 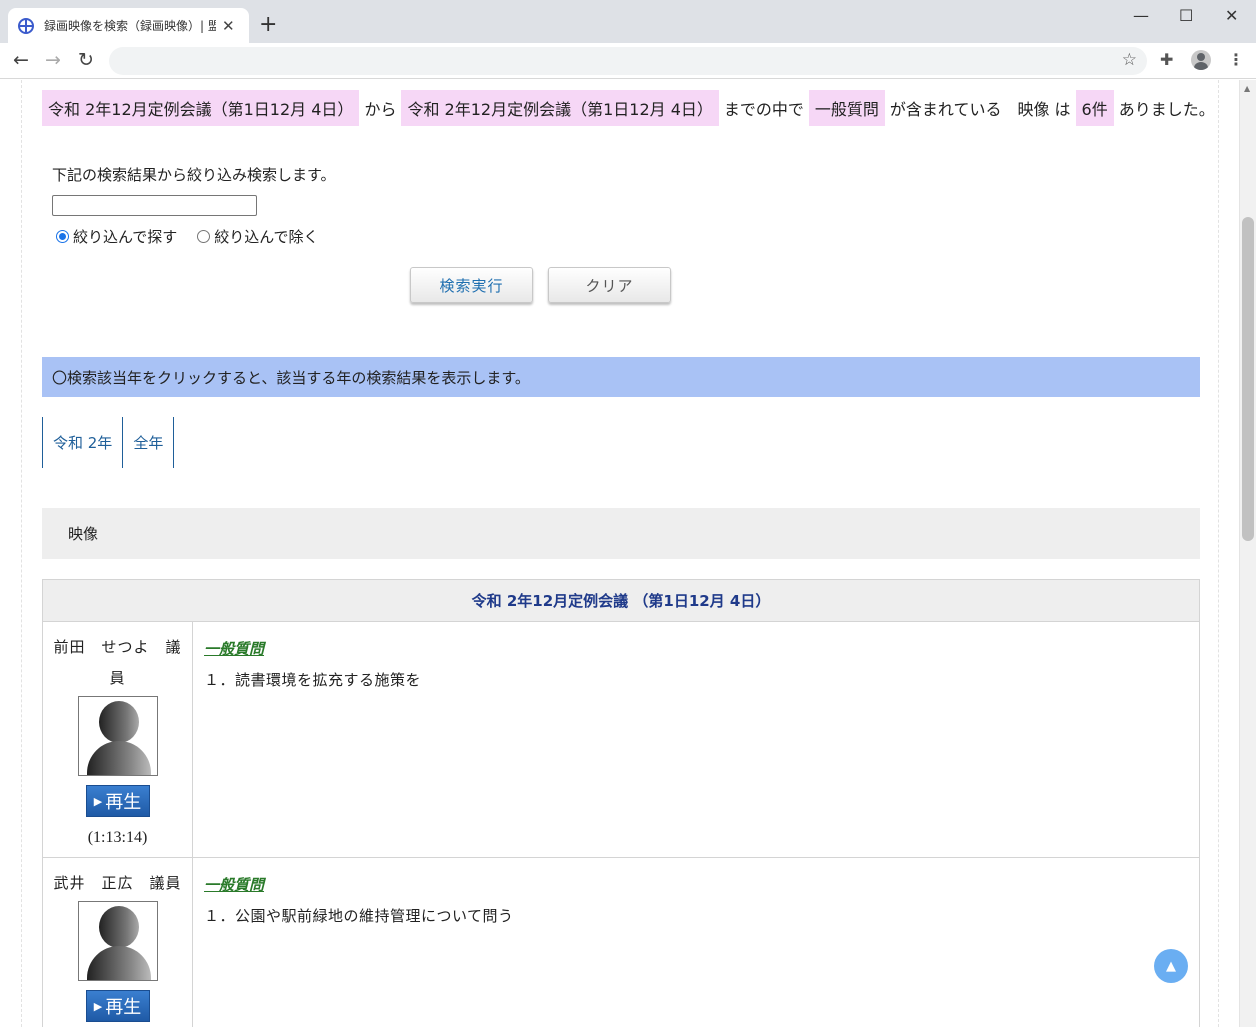 I want to click on tab-close-icon: ✕, so click(x=228, y=26).